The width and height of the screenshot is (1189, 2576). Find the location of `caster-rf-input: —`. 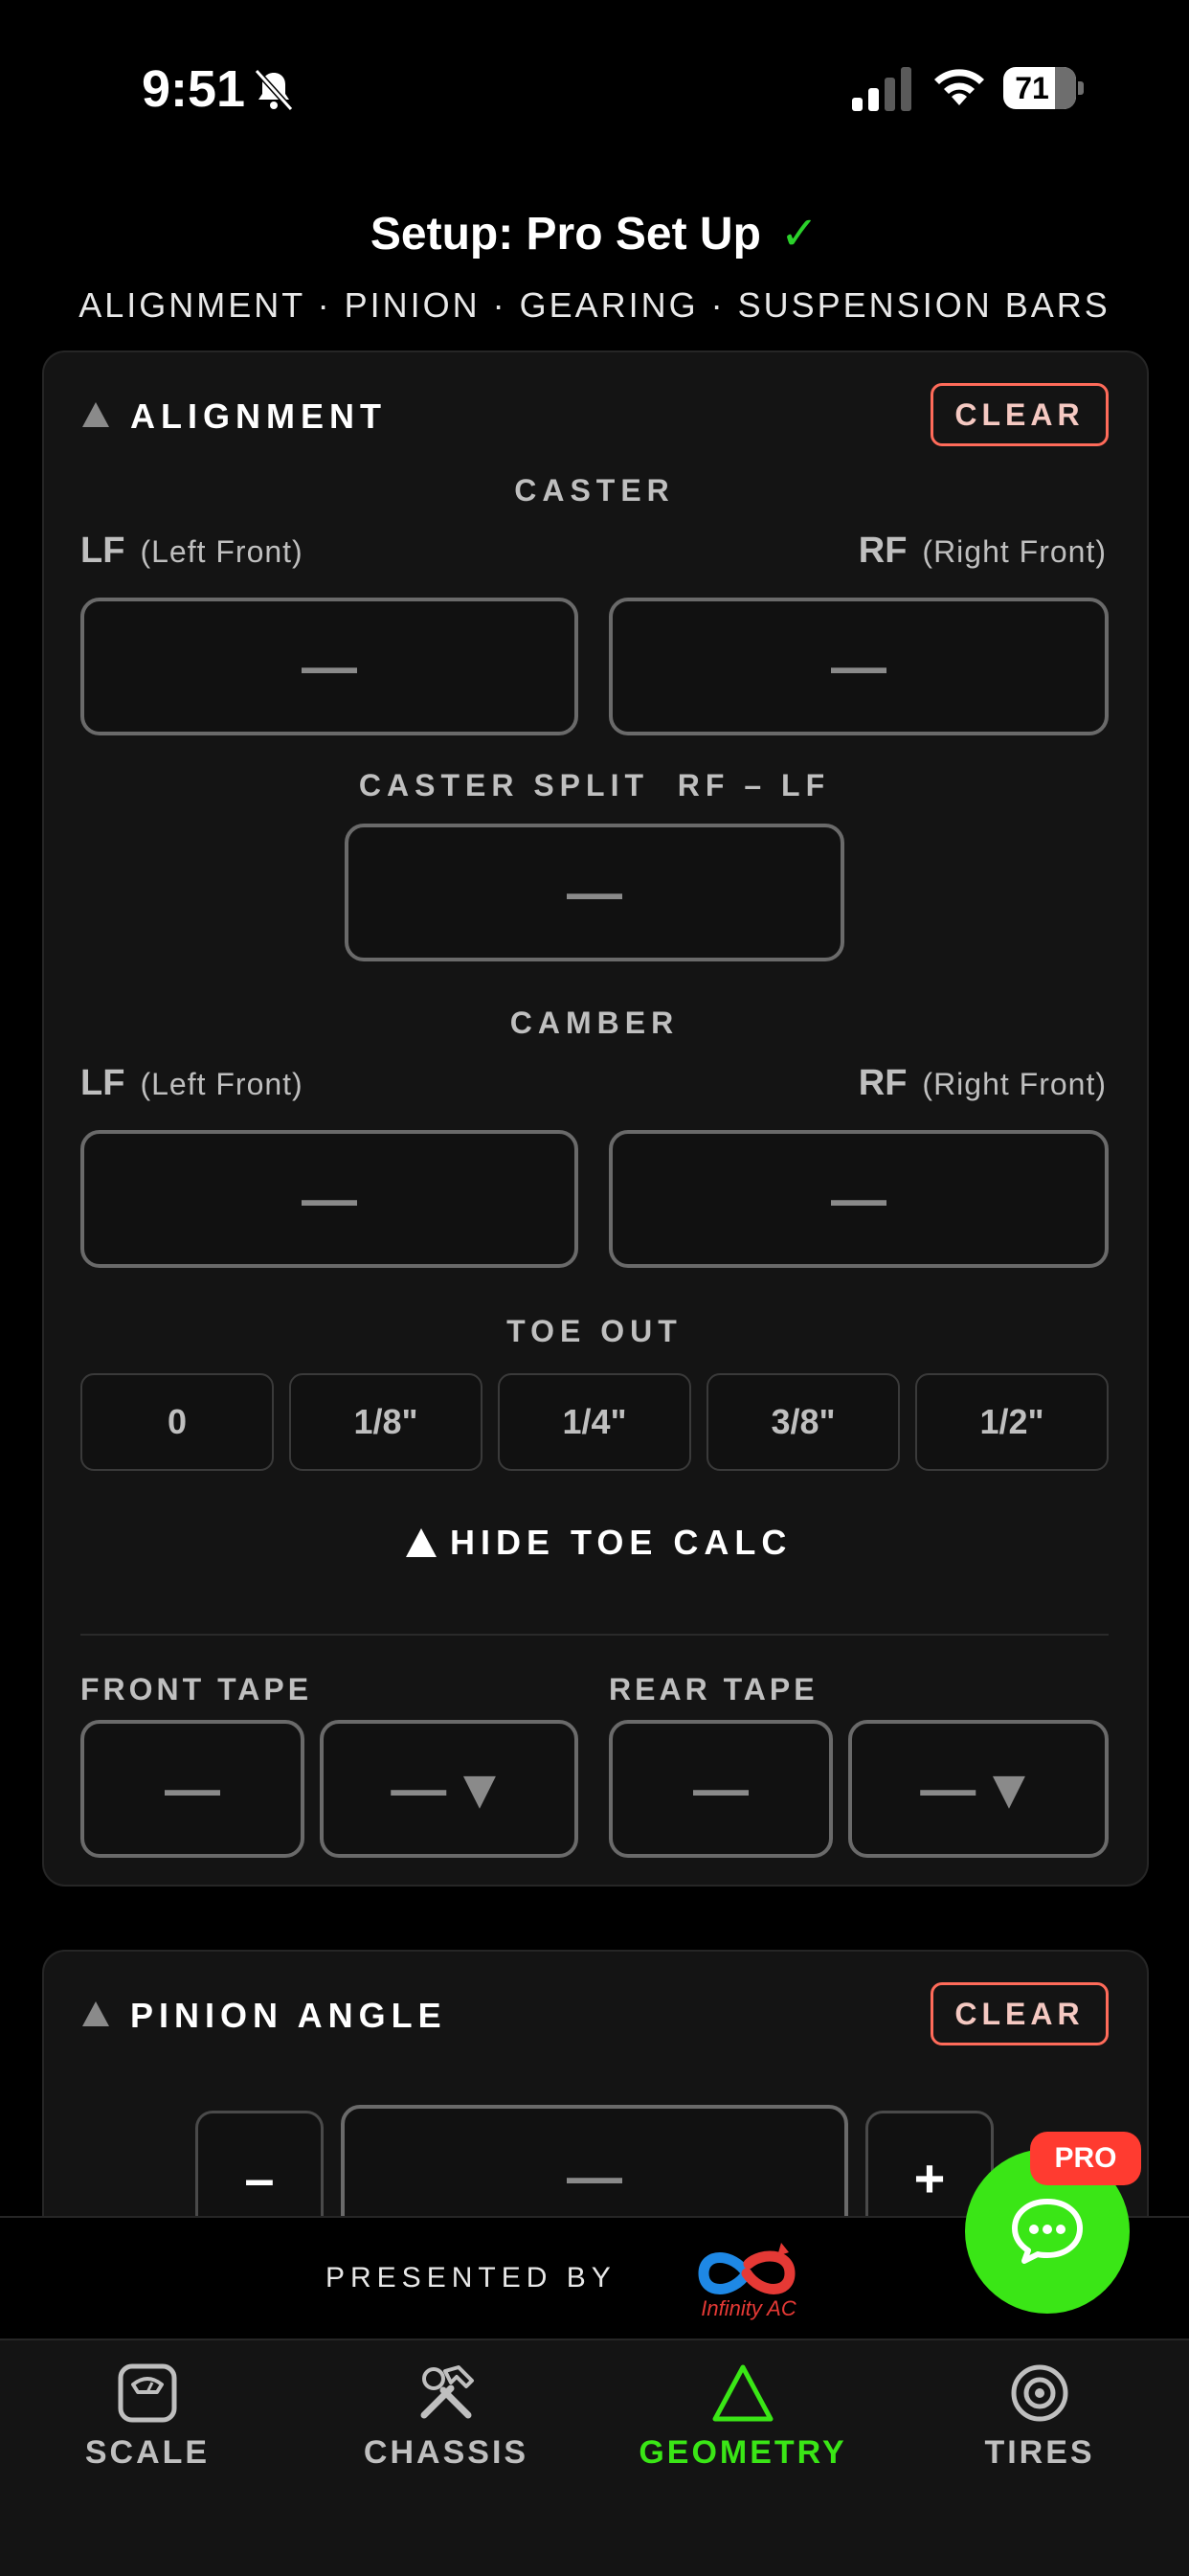

caster-rf-input: — is located at coordinates (859, 666).